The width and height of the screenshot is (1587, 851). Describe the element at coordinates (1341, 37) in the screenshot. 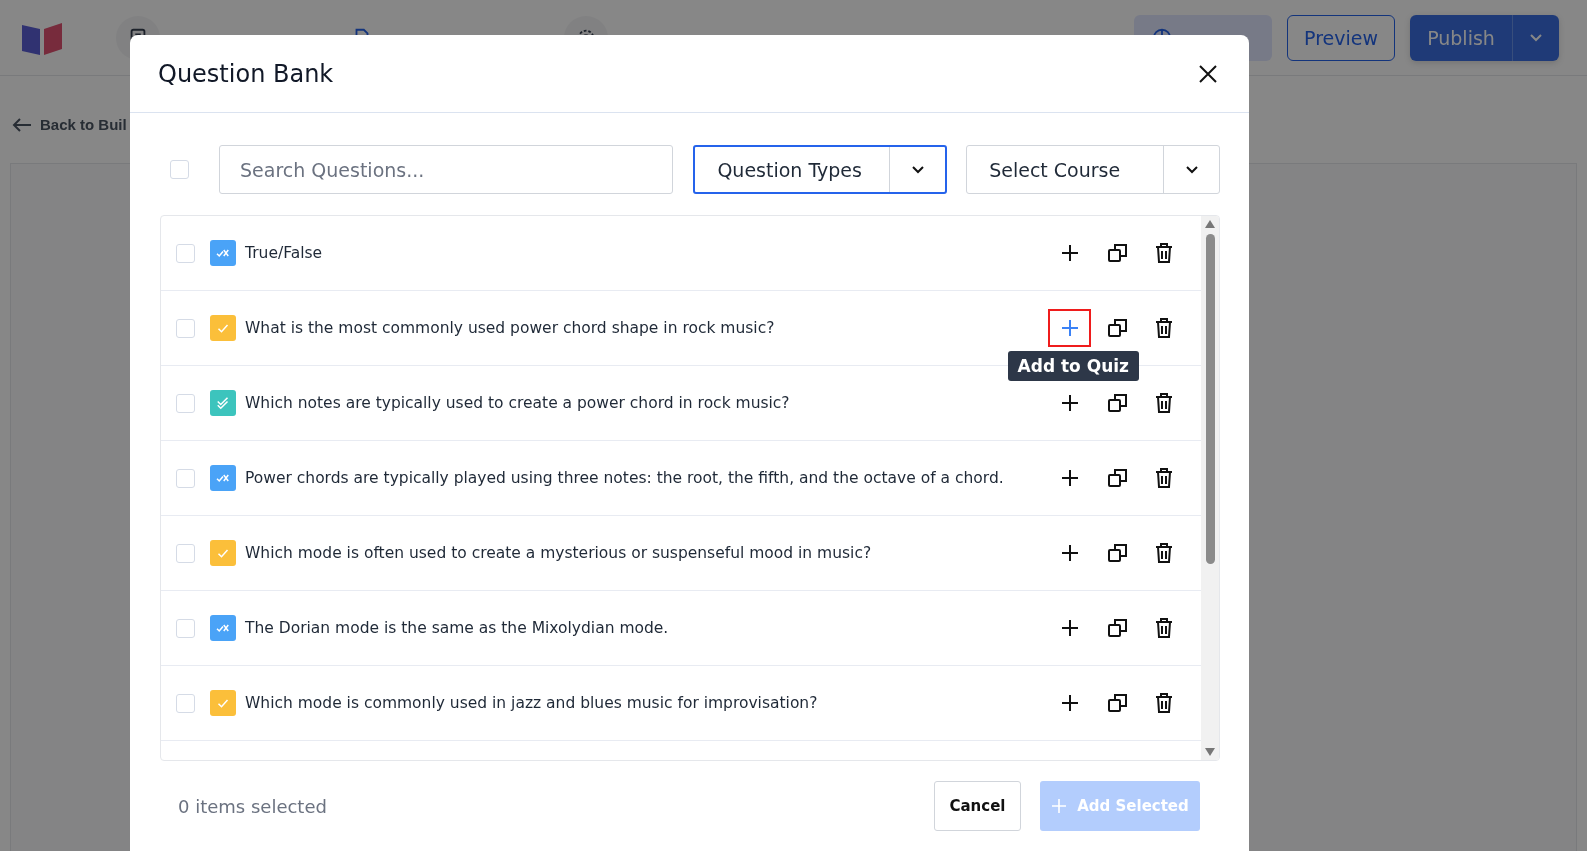

I see `preview-button: Preview` at that location.